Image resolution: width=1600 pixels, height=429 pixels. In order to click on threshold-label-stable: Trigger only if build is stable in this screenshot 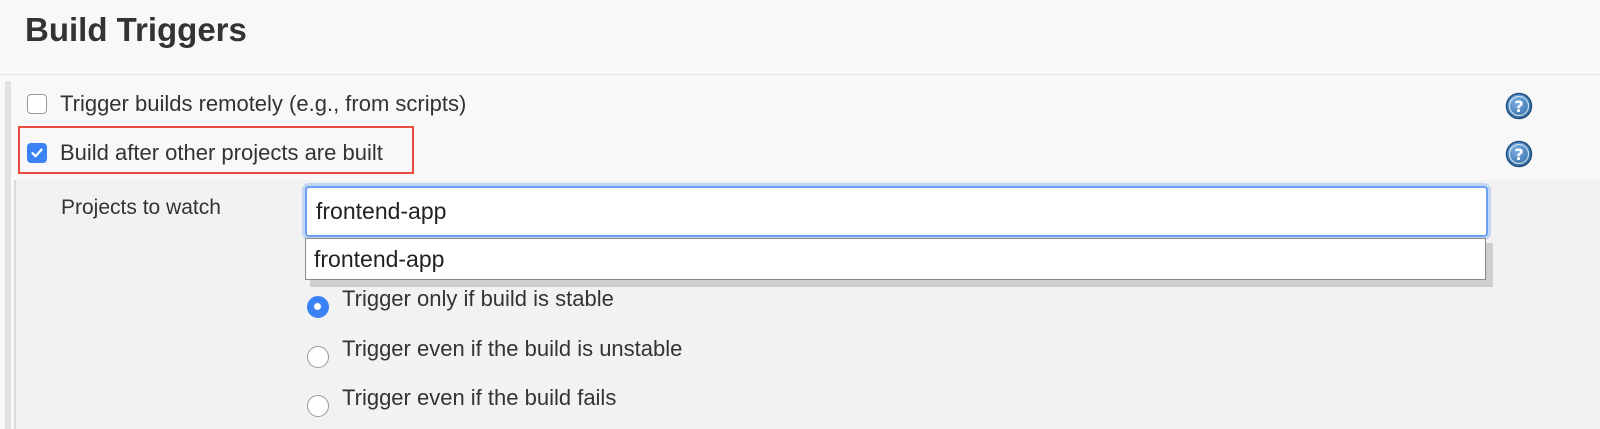, I will do `click(478, 298)`.